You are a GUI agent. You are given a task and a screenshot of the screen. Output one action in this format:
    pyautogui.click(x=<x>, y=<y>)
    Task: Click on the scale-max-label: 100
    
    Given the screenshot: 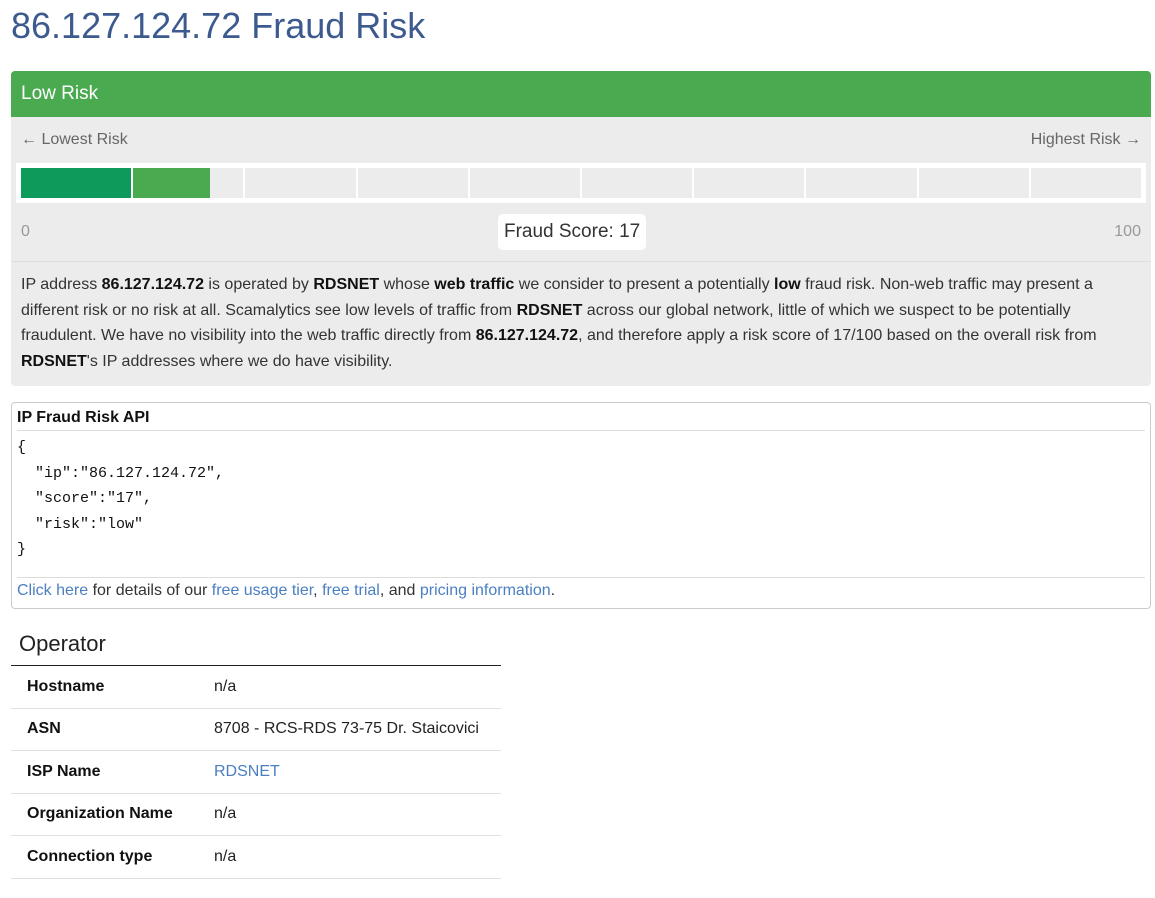 What is the action you would take?
    pyautogui.click(x=1127, y=231)
    